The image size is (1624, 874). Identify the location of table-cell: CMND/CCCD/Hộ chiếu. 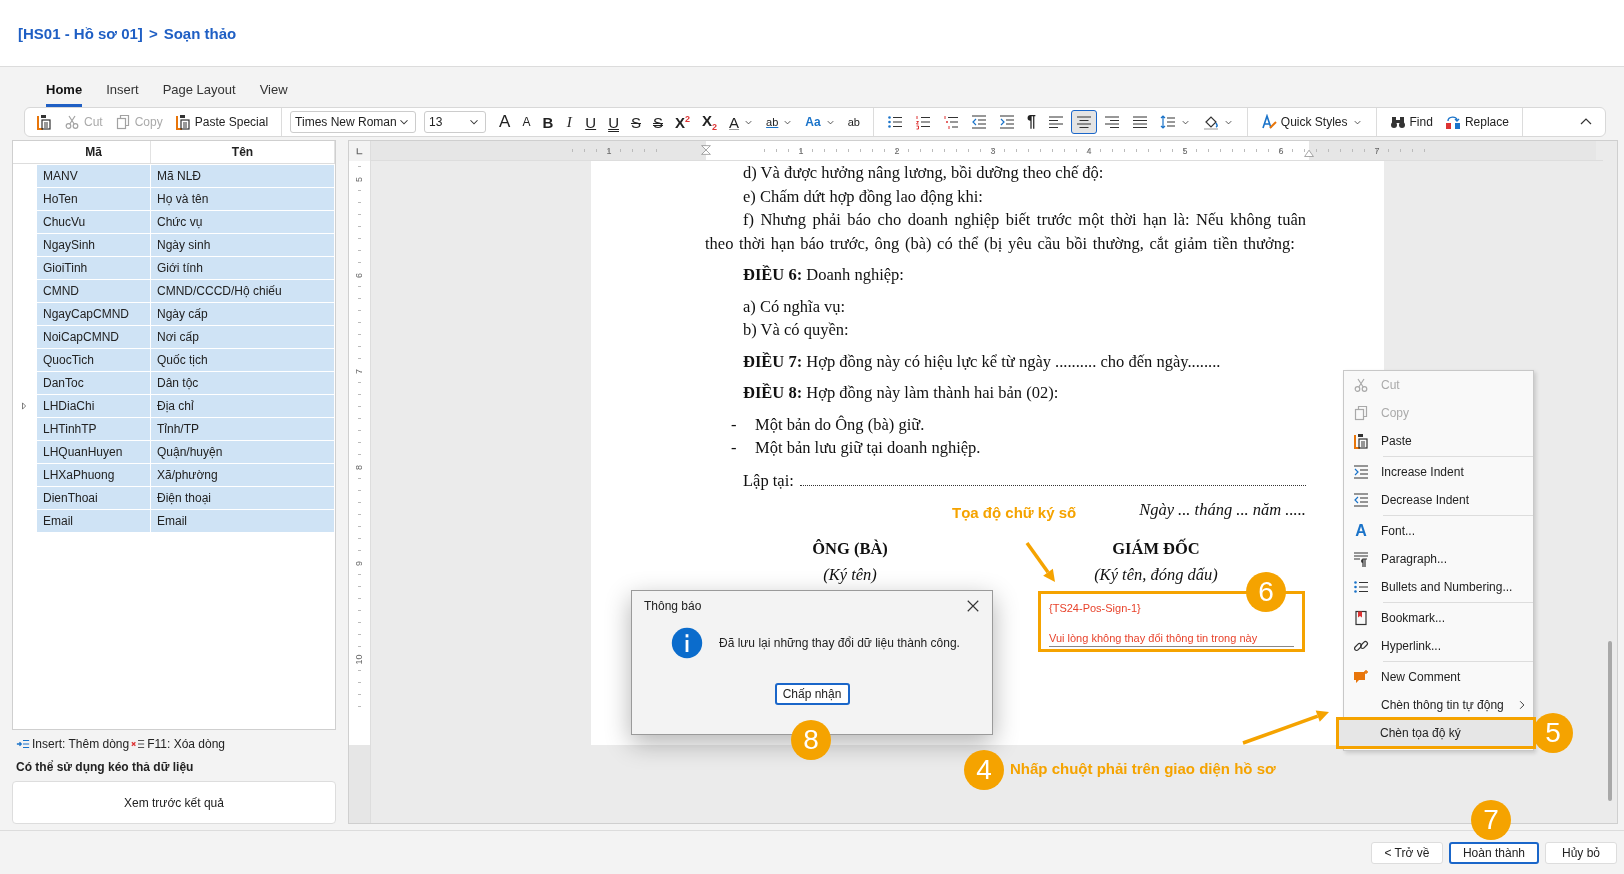
(243, 291).